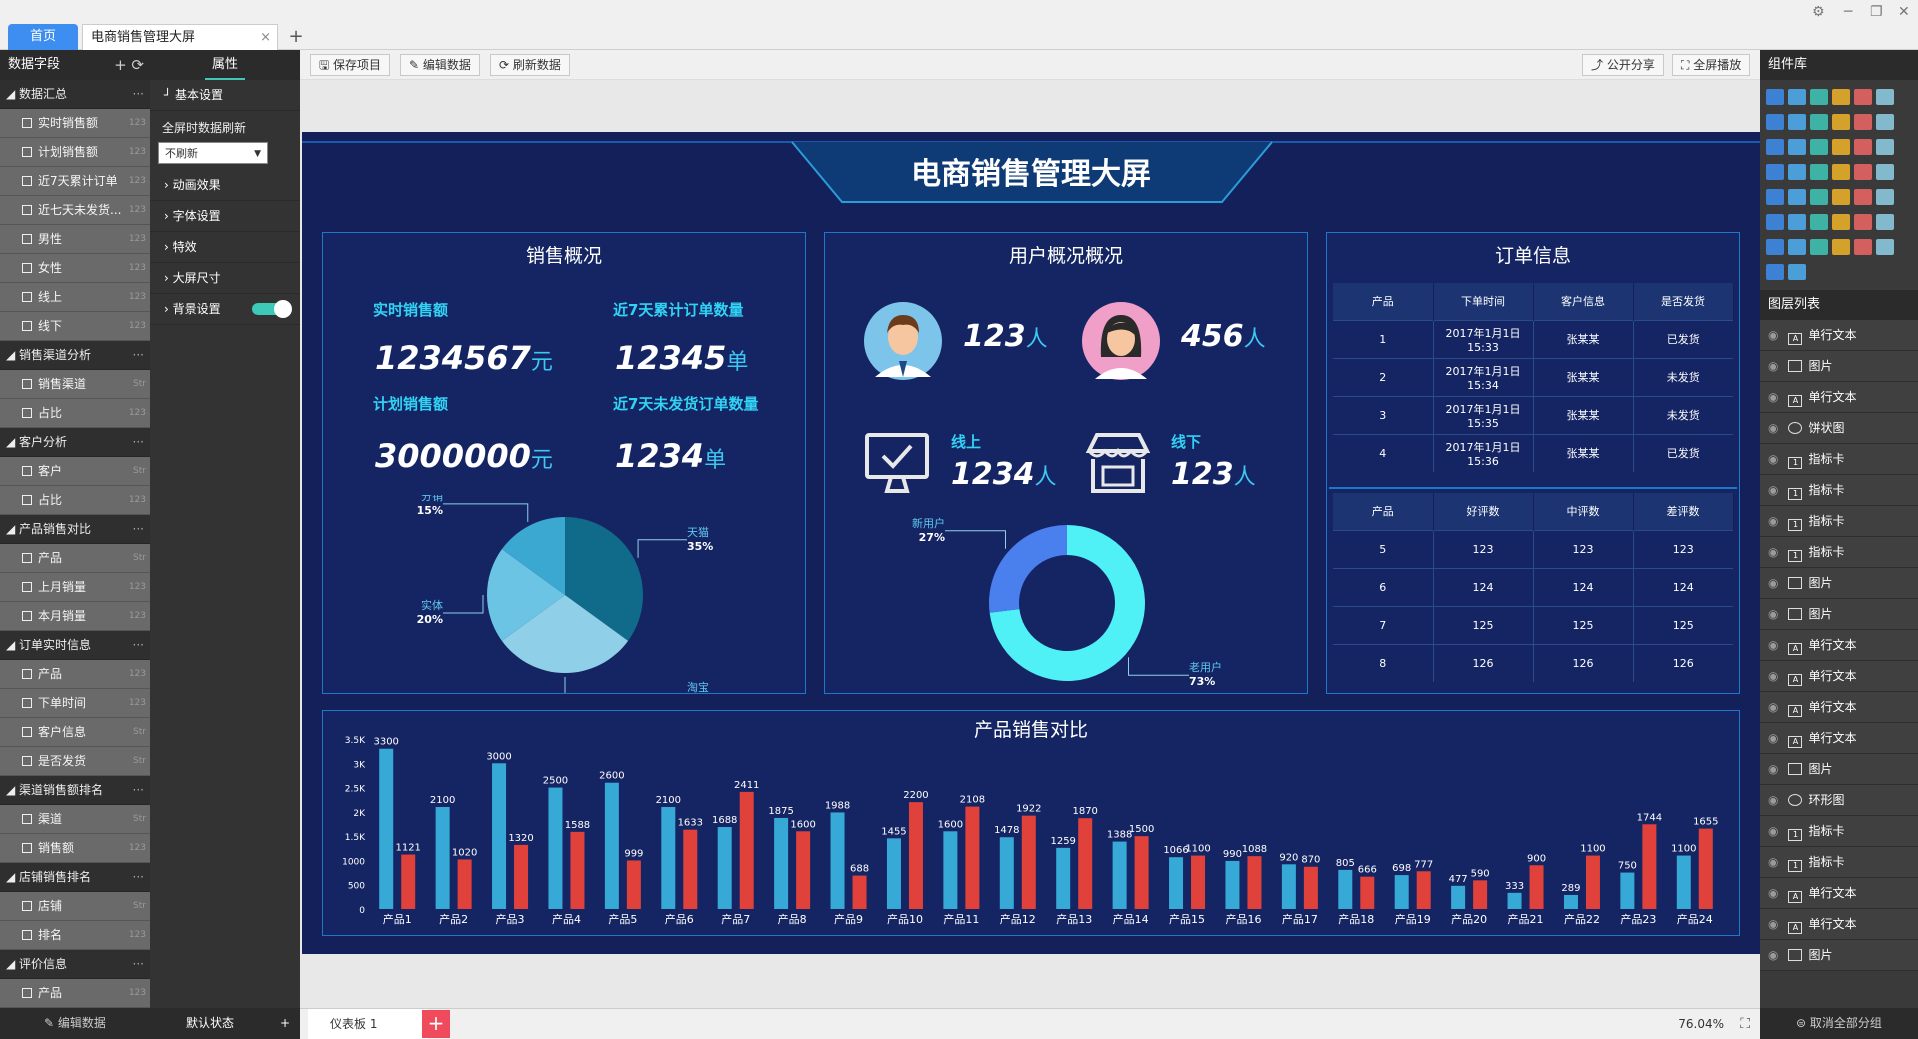  What do you see at coordinates (75, 413) in the screenshot?
I see `tree-field: 占比 123` at bounding box center [75, 413].